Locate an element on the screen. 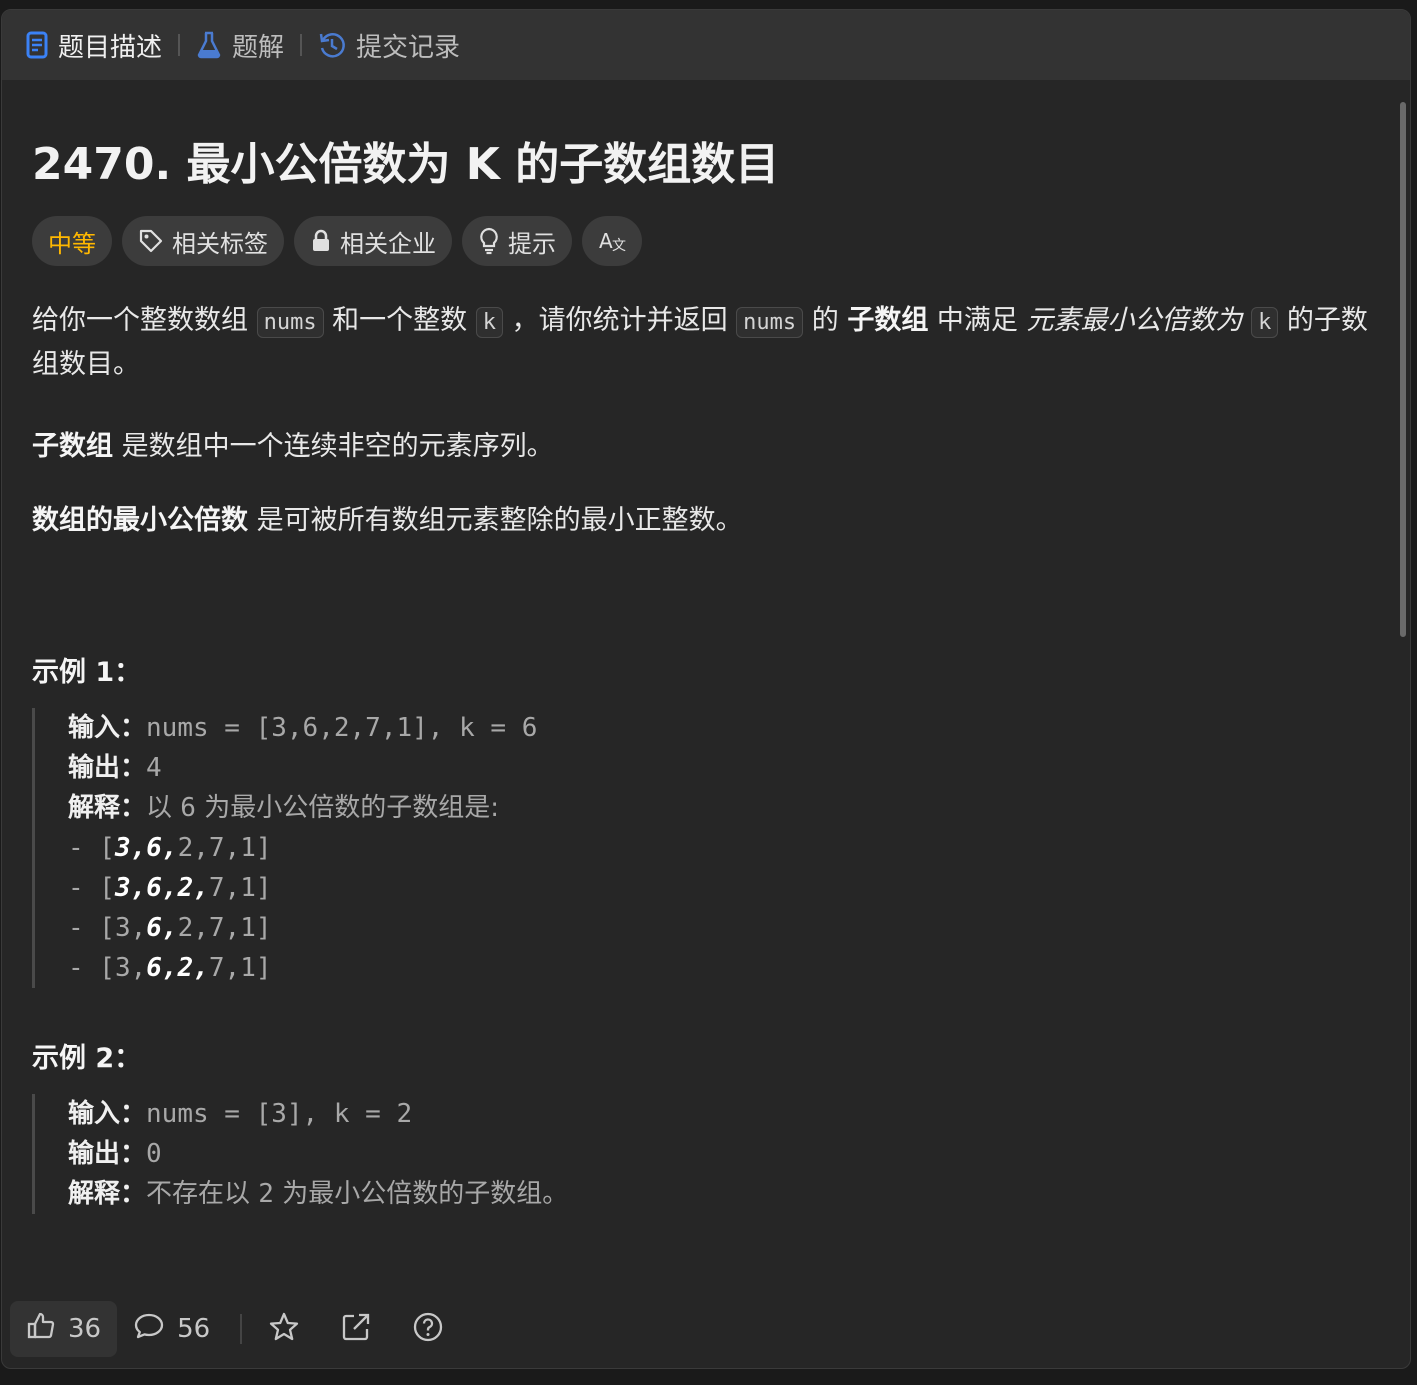 The image size is (1417, 1385). problem-title: 2470. 最小公倍数为 K 的子数组数目 is located at coordinates (406, 164).